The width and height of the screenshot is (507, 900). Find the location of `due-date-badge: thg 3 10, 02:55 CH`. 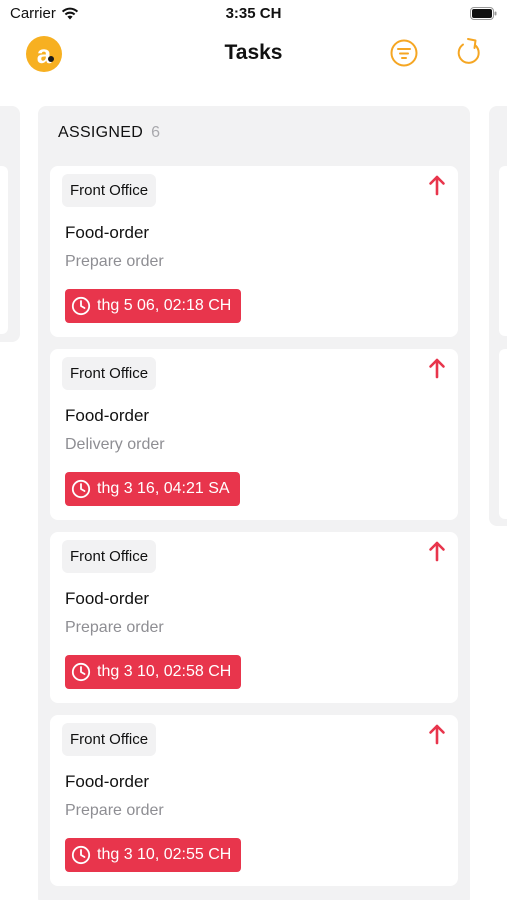

due-date-badge: thg 3 10, 02:55 CH is located at coordinates (153, 855).